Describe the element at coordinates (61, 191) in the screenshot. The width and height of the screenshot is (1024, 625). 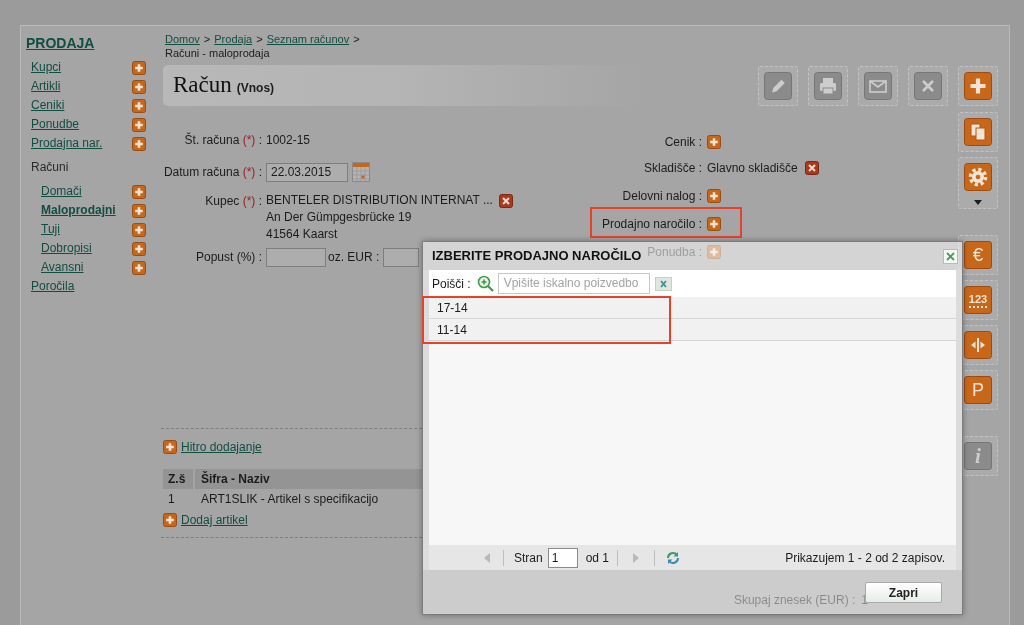
I see `sidebar-link: Domači` at that location.